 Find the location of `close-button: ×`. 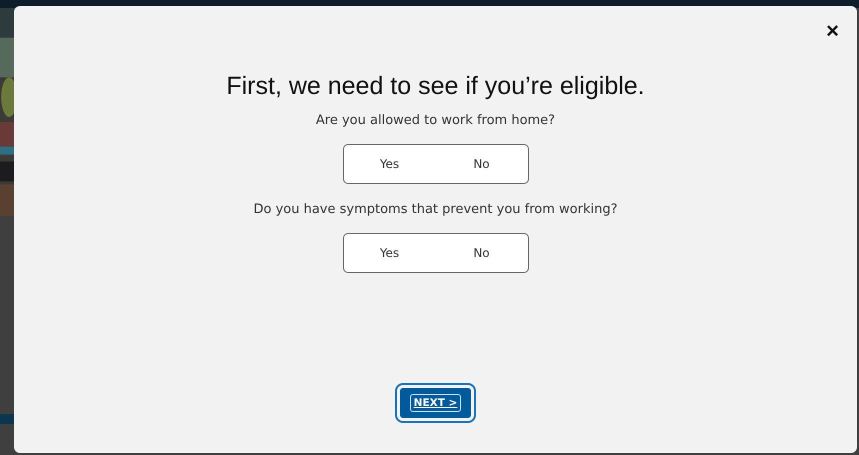

close-button: × is located at coordinates (832, 31).